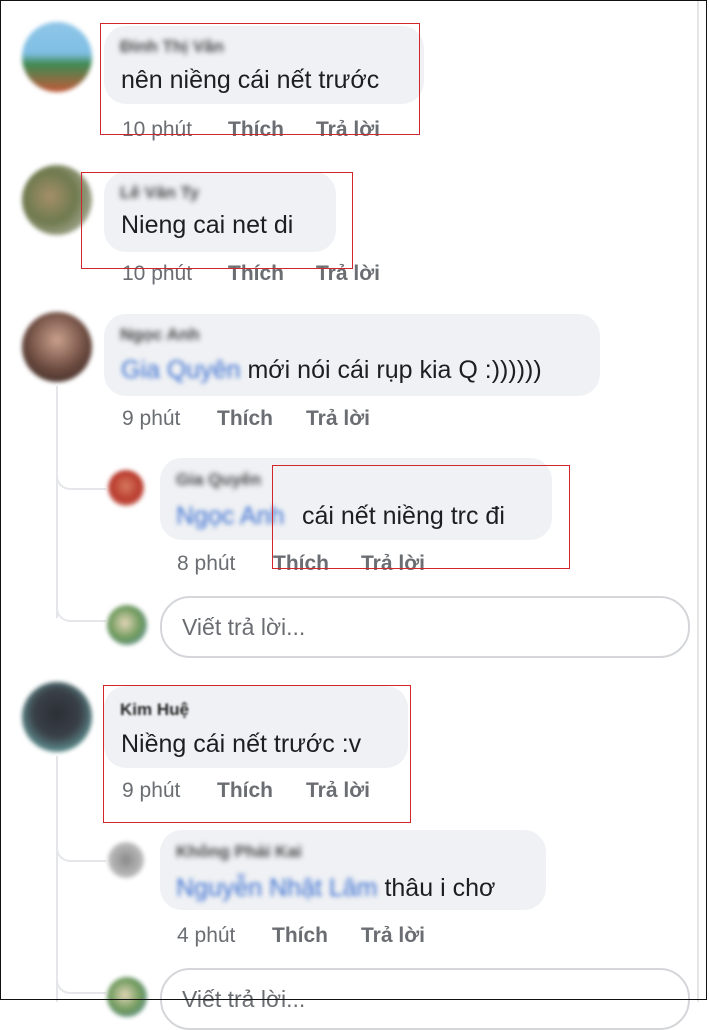 Image resolution: width=709 pixels, height=1030 pixels. Describe the element at coordinates (277, 888) in the screenshot. I see `mention-link: Nguyễn Nhật Lâm` at that location.